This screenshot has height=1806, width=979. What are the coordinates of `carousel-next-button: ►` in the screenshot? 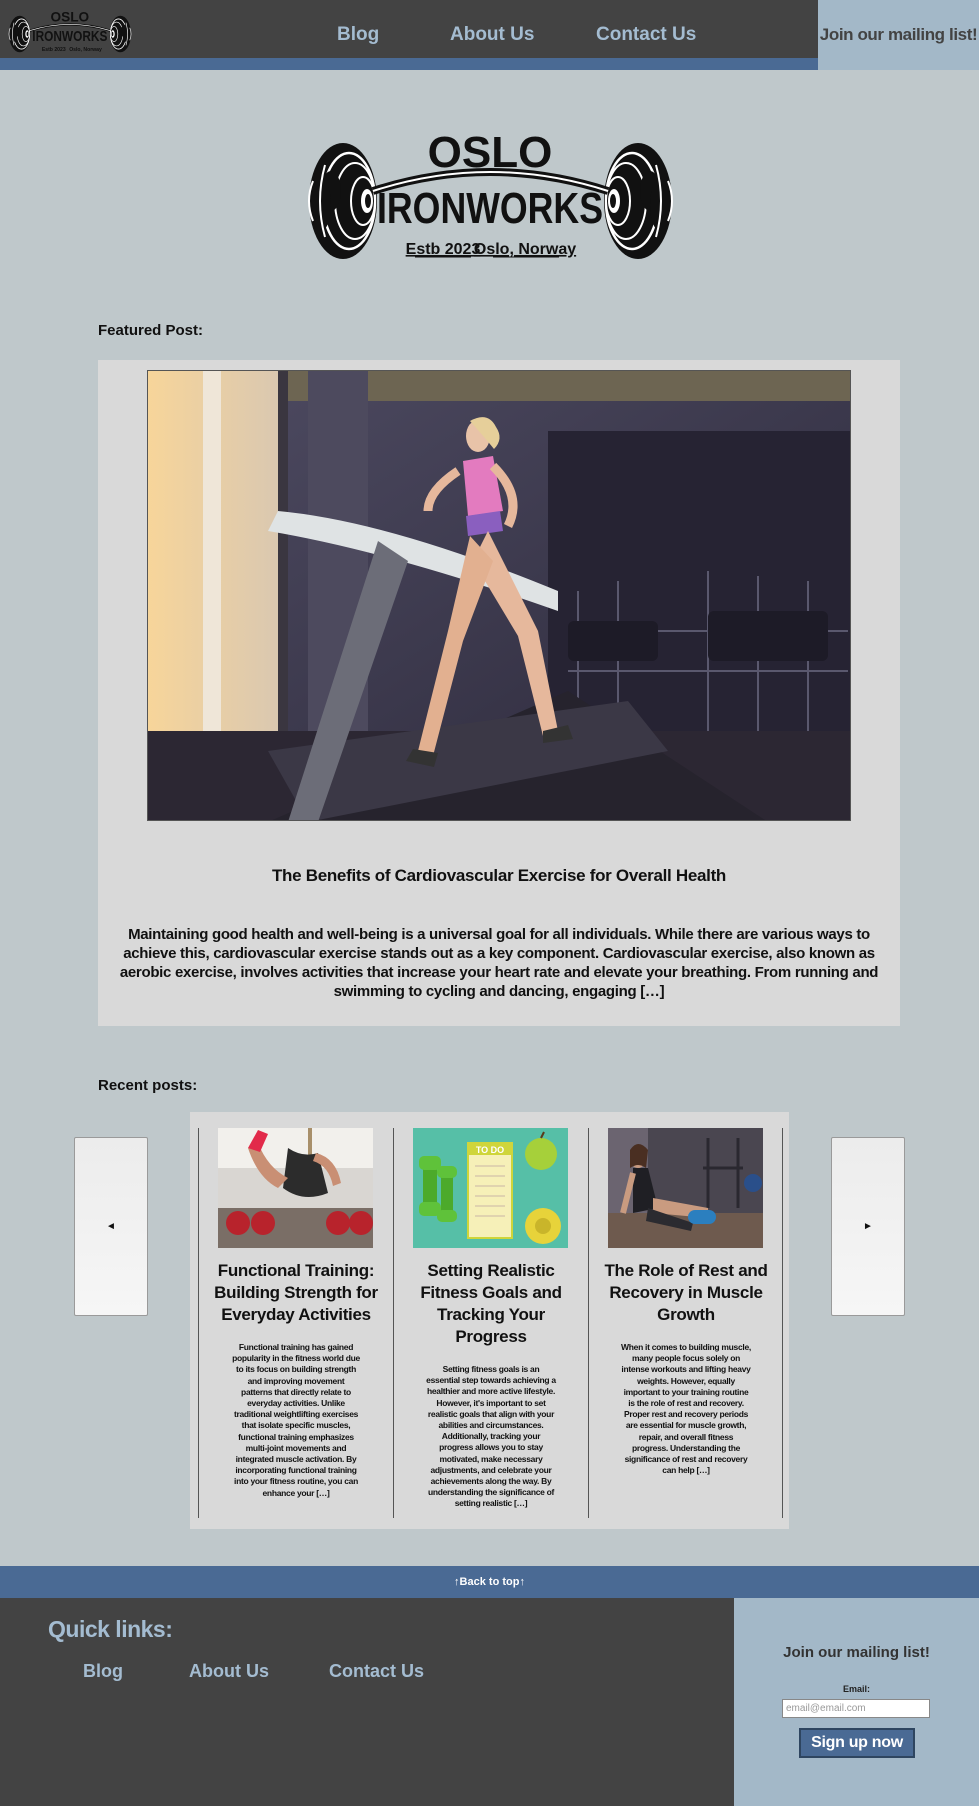 It's located at (868, 1226).